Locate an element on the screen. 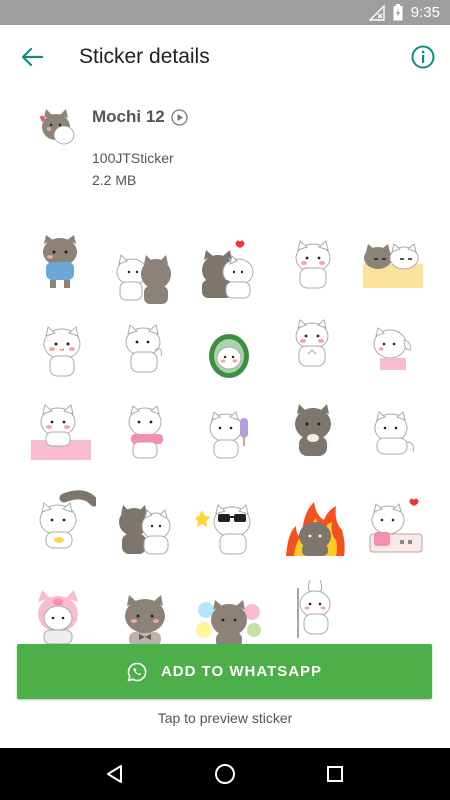 The image size is (450, 800). add-to-whatsapp-label: ADD TO WHATSAPP is located at coordinates (241, 671).